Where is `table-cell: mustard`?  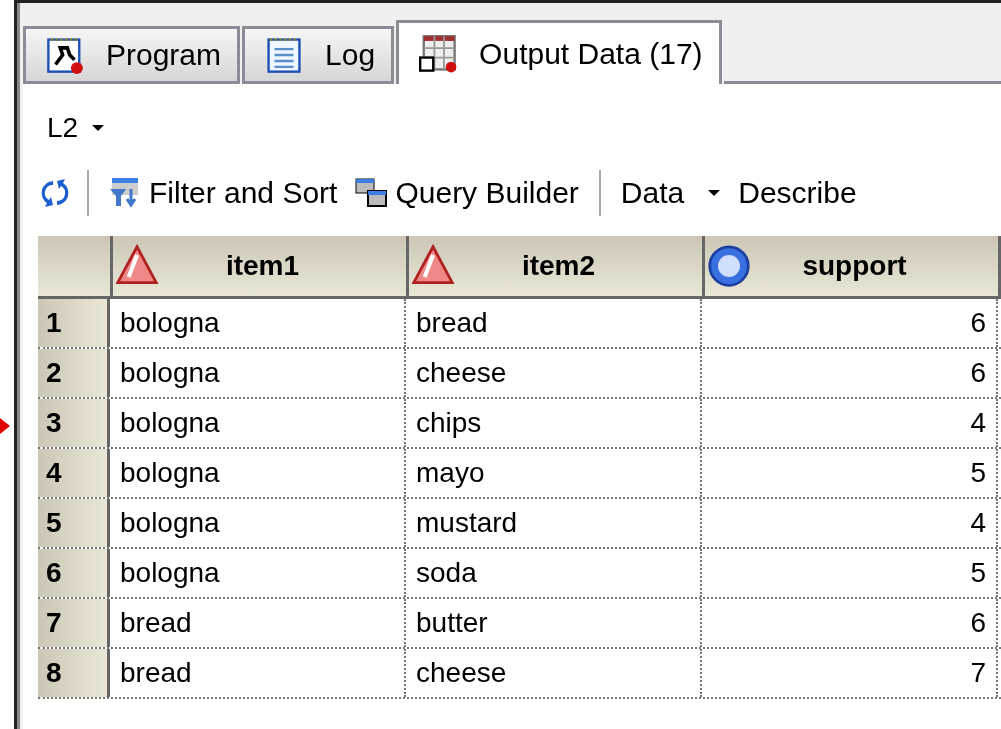 table-cell: mustard is located at coordinates (554, 523).